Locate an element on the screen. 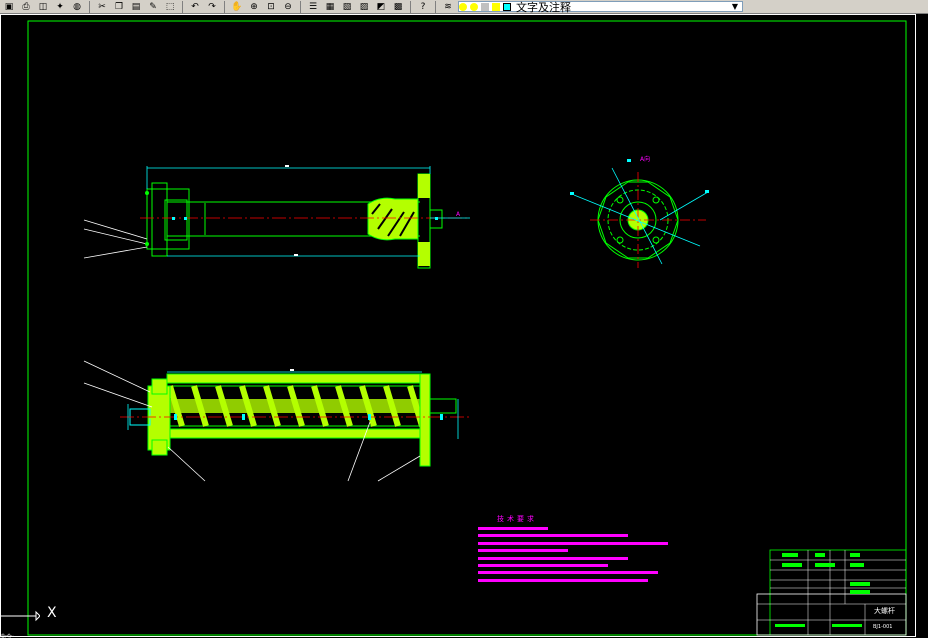 This screenshot has height=638, width=928. properties-icon: ☰ is located at coordinates (313, 7).